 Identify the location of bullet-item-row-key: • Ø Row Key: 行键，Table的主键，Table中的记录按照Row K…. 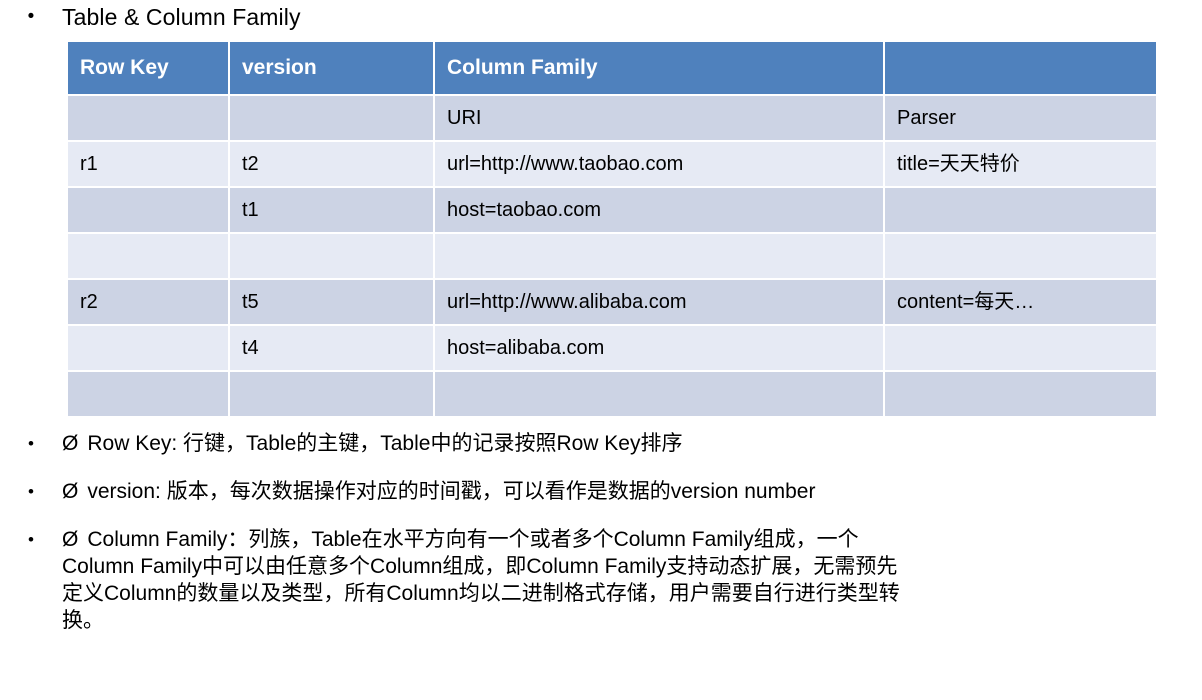
(600, 444).